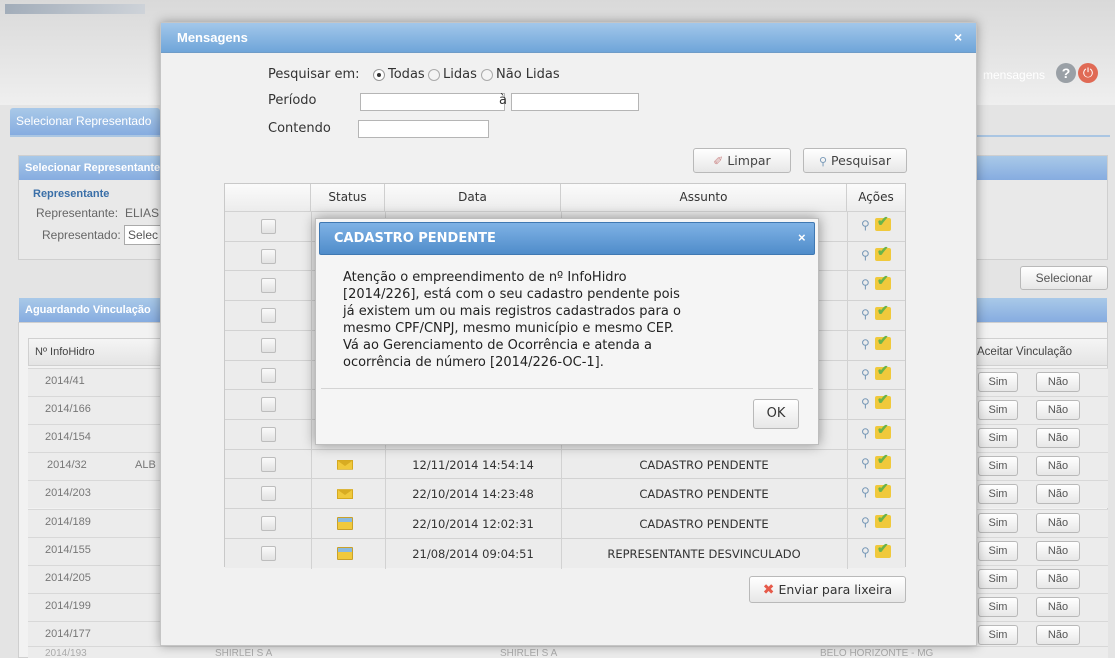 The height and width of the screenshot is (658, 1115). What do you see at coordinates (65, 352) in the screenshot?
I see `col-infohidro-header: Nº InfoHidro` at bounding box center [65, 352].